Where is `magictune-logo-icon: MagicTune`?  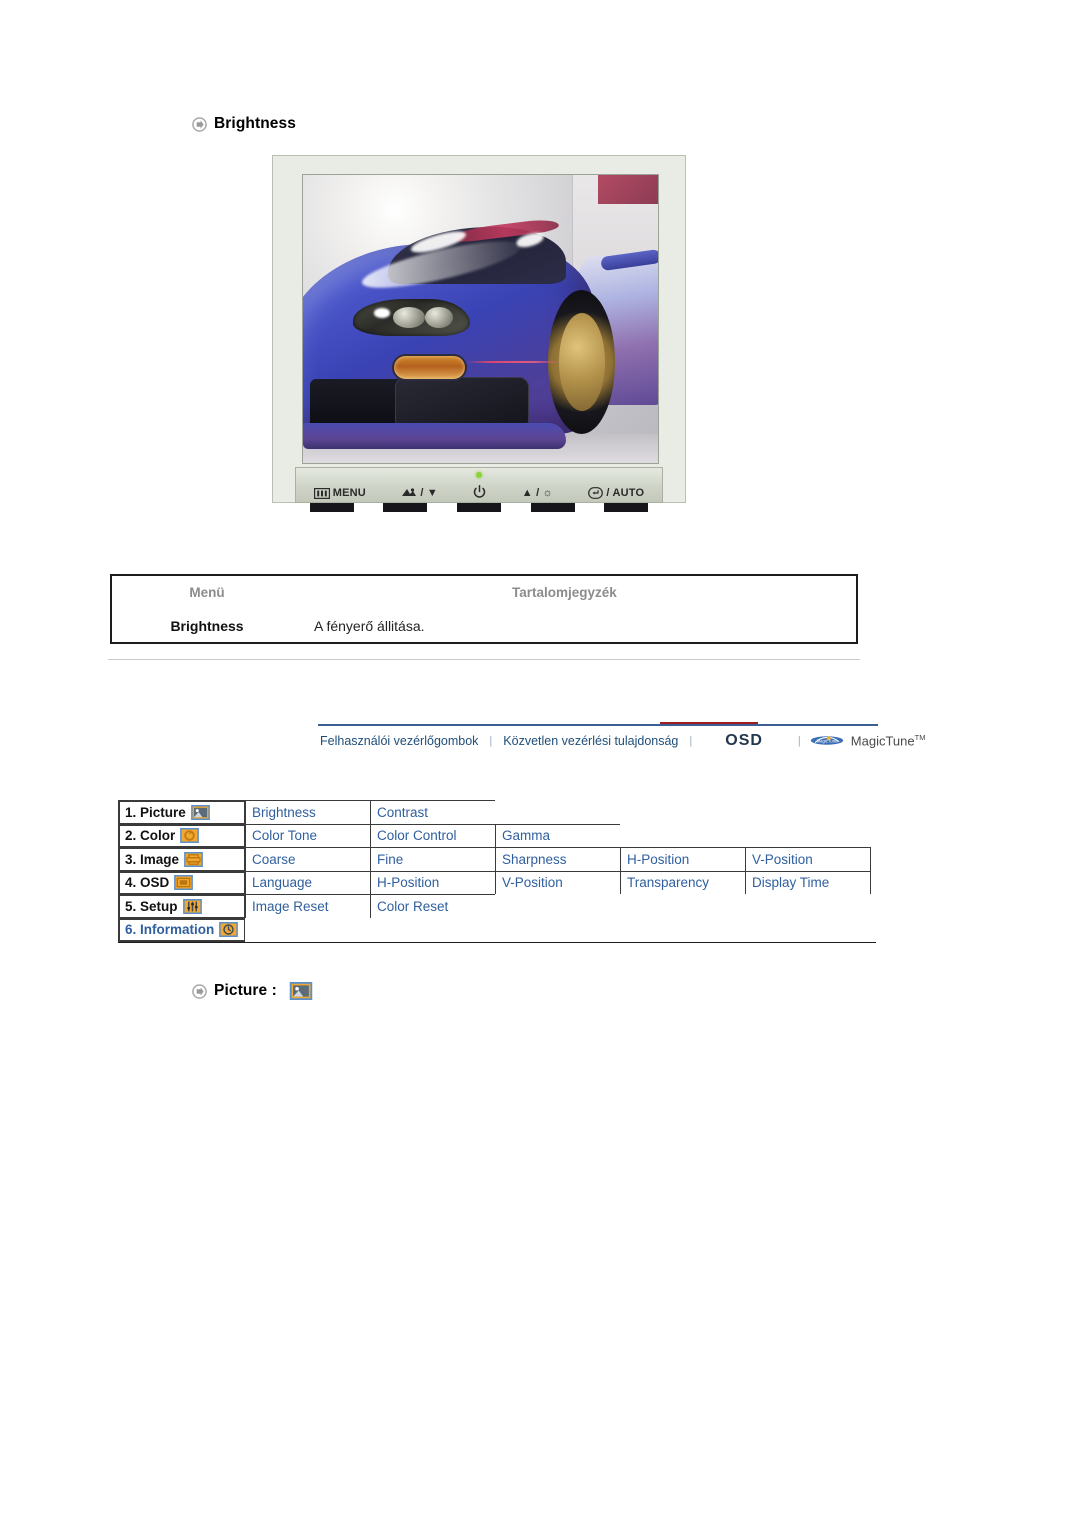
magictune-logo-icon: MagicTune is located at coordinates (826, 741).